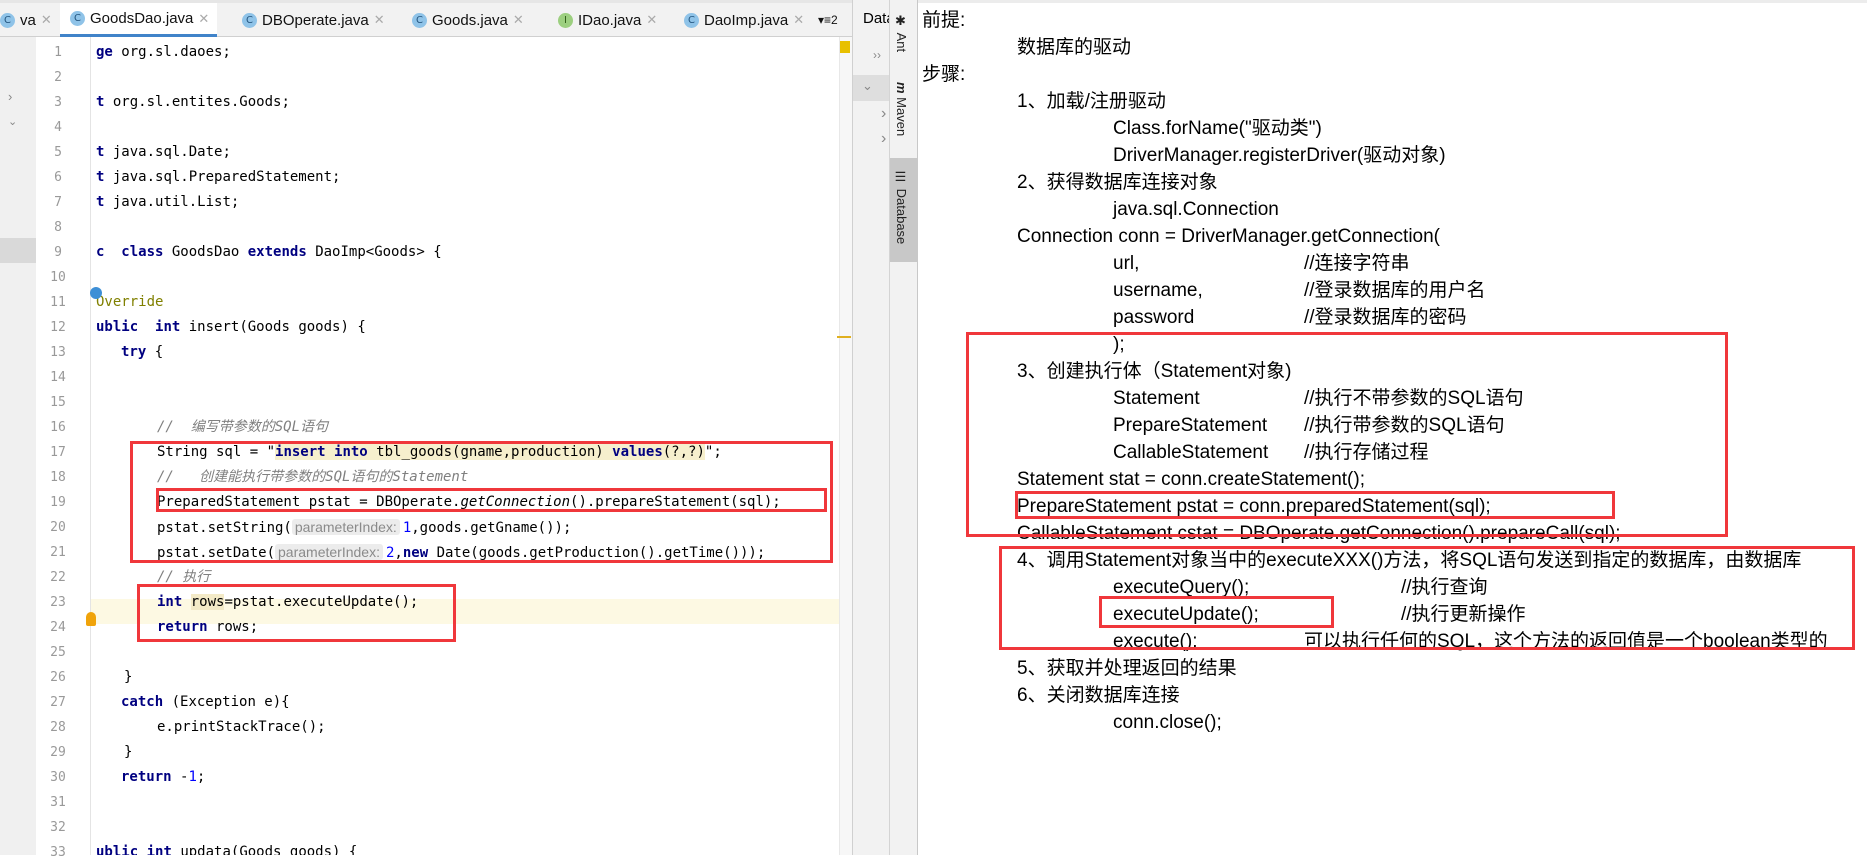 This screenshot has width=1867, height=865. I want to click on doc-comment: //登录数据库的密码, so click(1385, 317).